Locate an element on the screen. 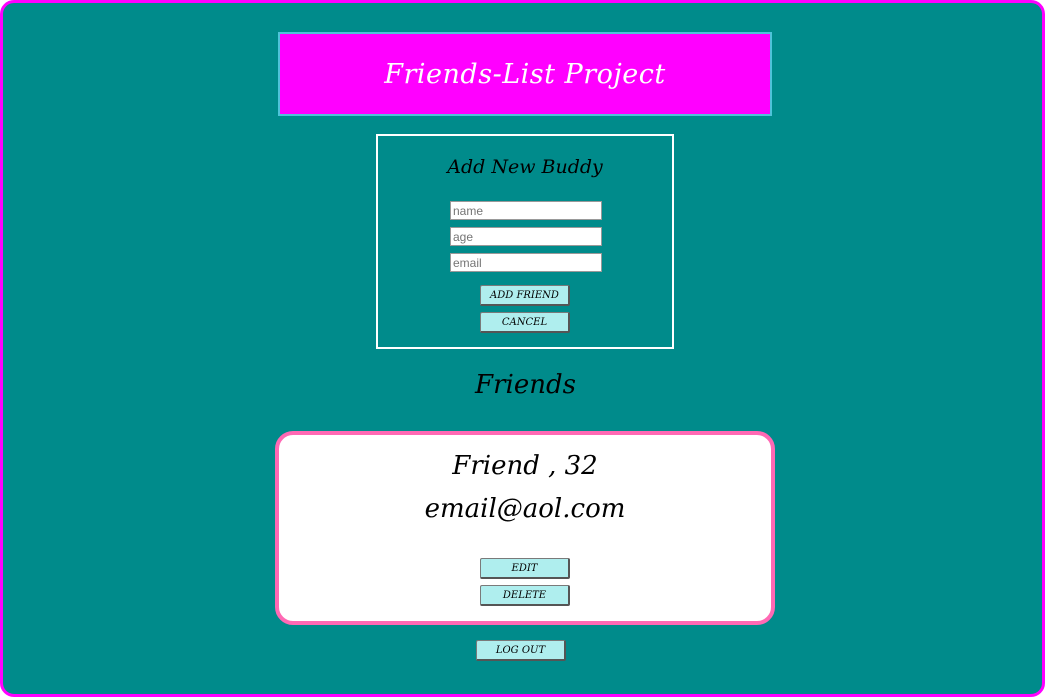 The width and height of the screenshot is (1045, 697). add-friend-button: ADD FRIEND is located at coordinates (525, 295).